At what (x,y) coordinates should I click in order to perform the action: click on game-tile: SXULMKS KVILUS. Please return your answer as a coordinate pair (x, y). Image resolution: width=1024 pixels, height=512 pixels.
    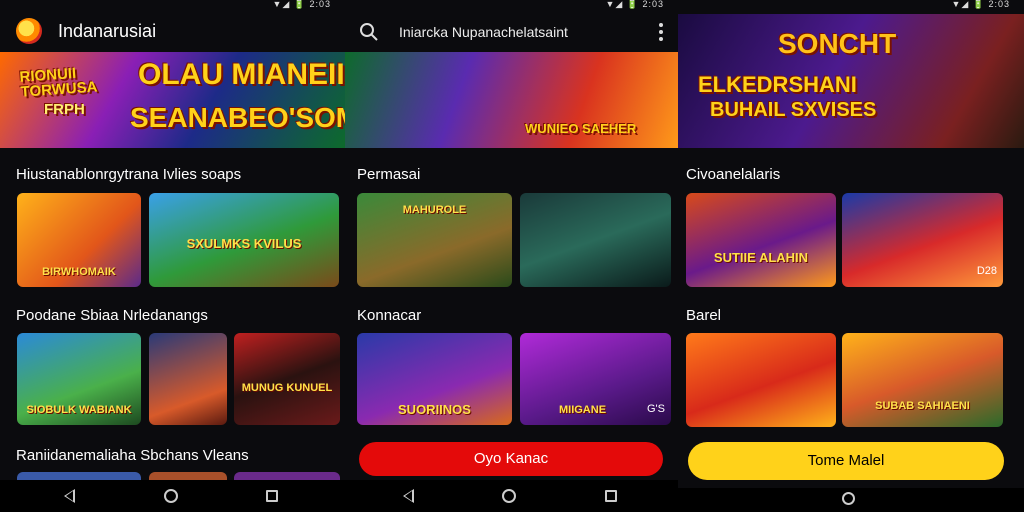
    Looking at the image, I should click on (244, 240).